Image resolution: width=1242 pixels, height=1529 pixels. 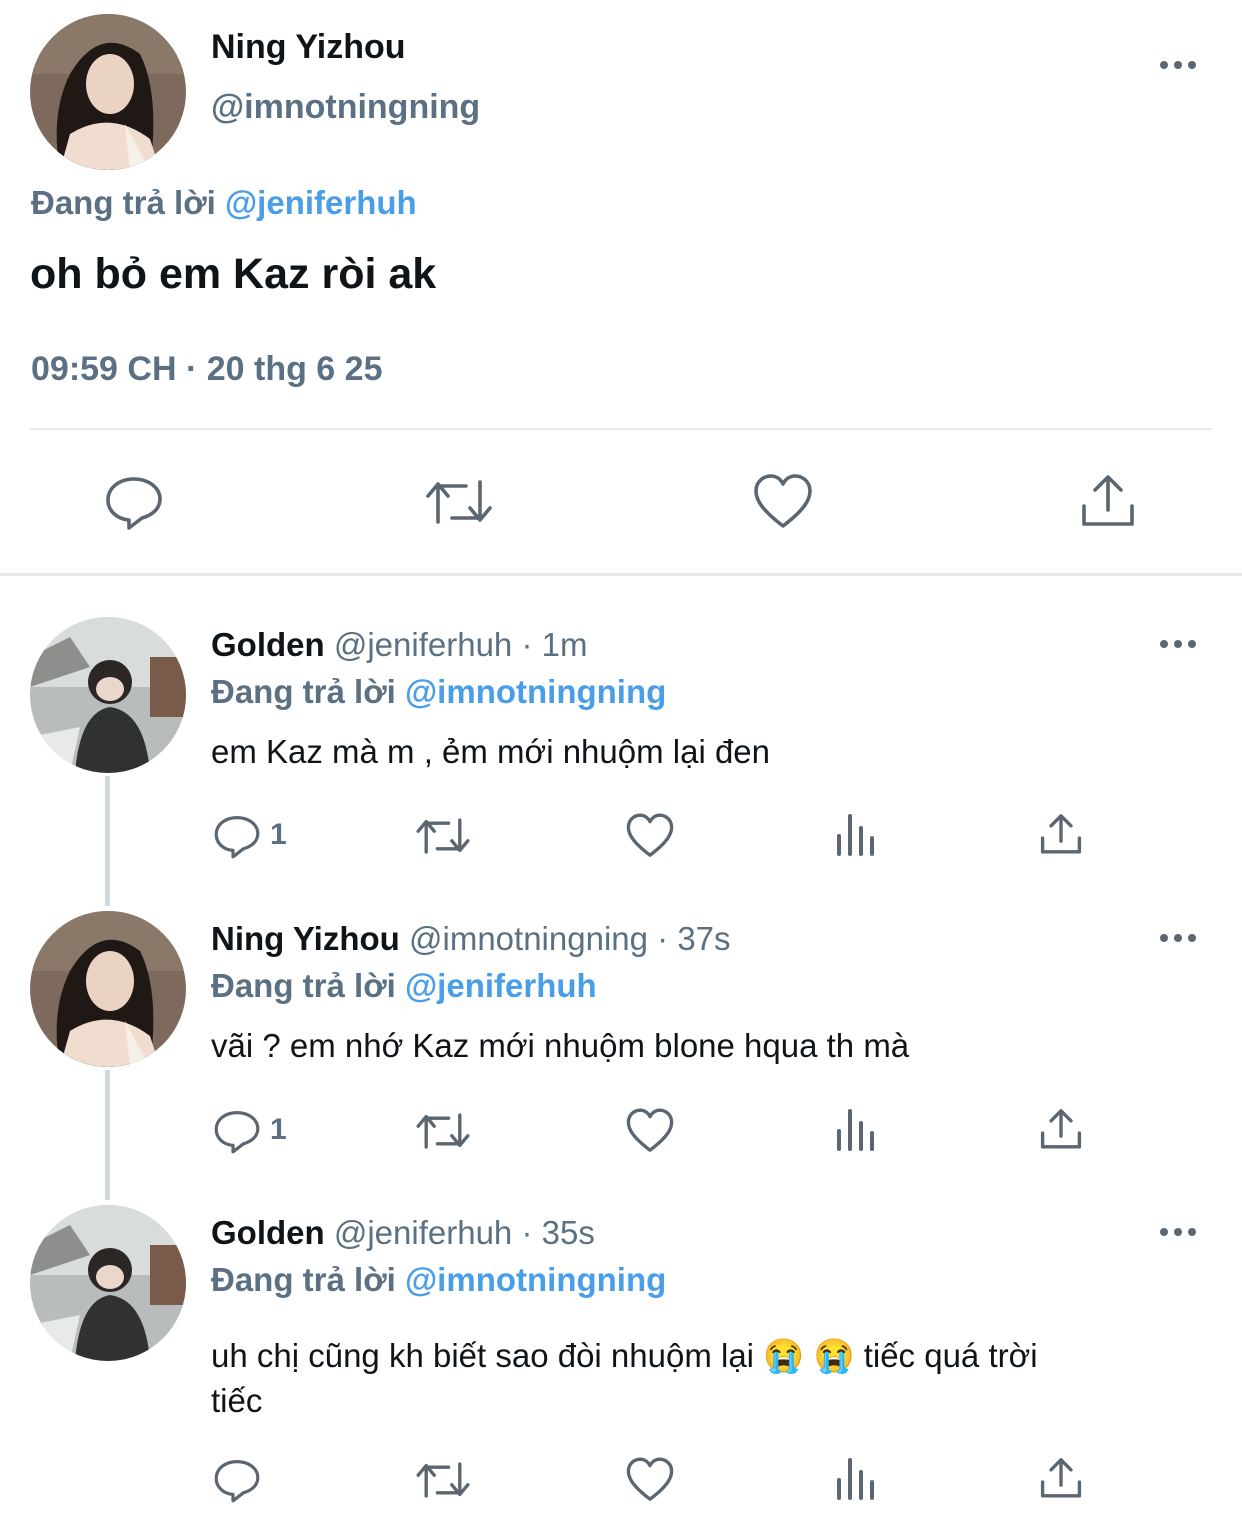 I want to click on tweet-text: oh bỏ em Kaz ròi ak, so click(x=233, y=274).